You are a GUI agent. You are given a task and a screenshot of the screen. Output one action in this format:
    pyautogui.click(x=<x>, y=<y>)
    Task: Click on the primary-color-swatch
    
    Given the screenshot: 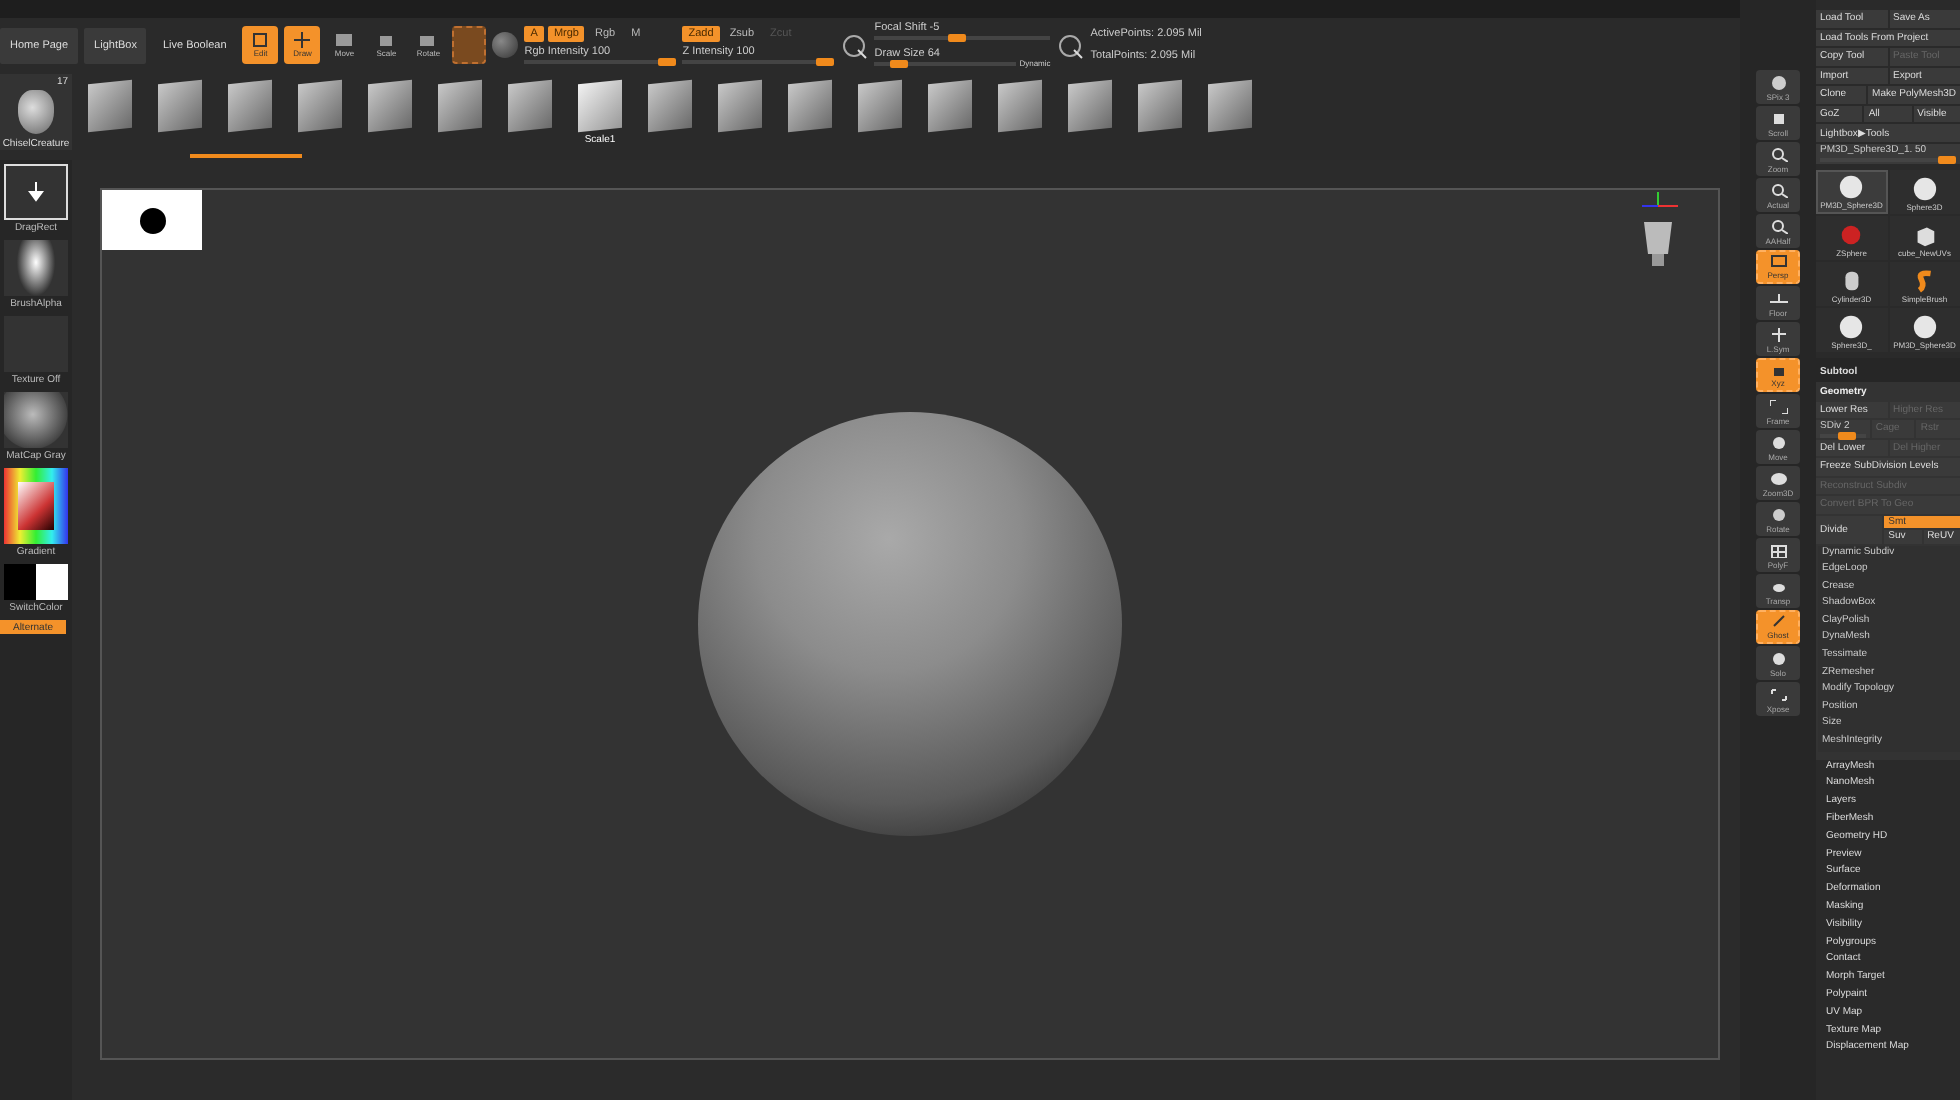 What is the action you would take?
    pyautogui.click(x=20, y=582)
    